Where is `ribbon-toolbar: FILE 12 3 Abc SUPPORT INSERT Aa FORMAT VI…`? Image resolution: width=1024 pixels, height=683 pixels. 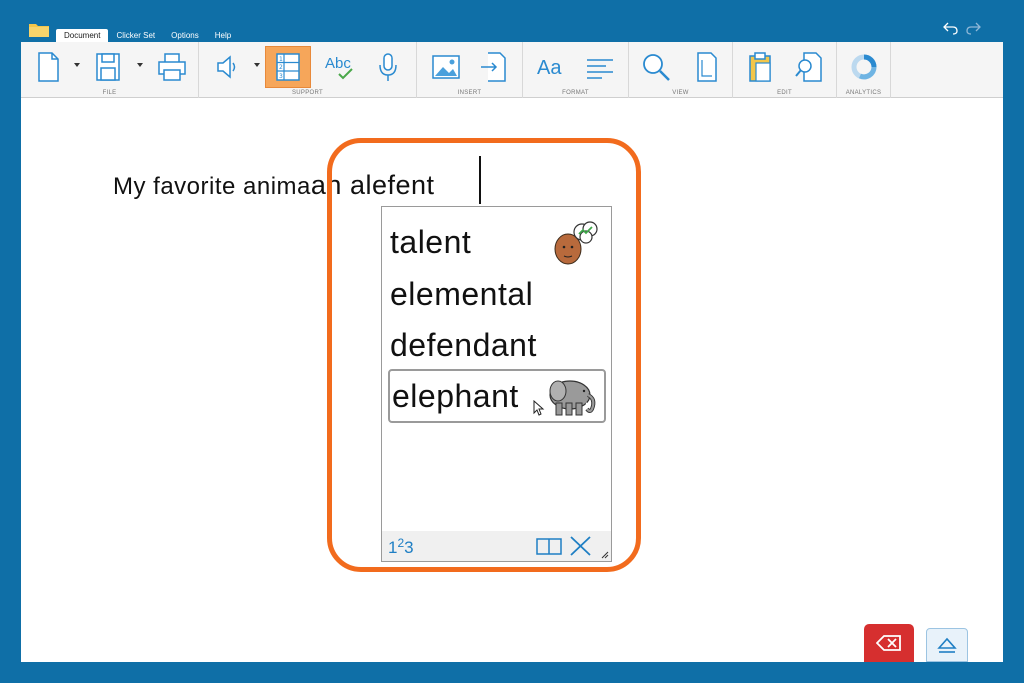
ribbon-toolbar: FILE 12 3 Abc SUPPORT INSERT Aa FORMAT VI… is located at coordinates (512, 70).